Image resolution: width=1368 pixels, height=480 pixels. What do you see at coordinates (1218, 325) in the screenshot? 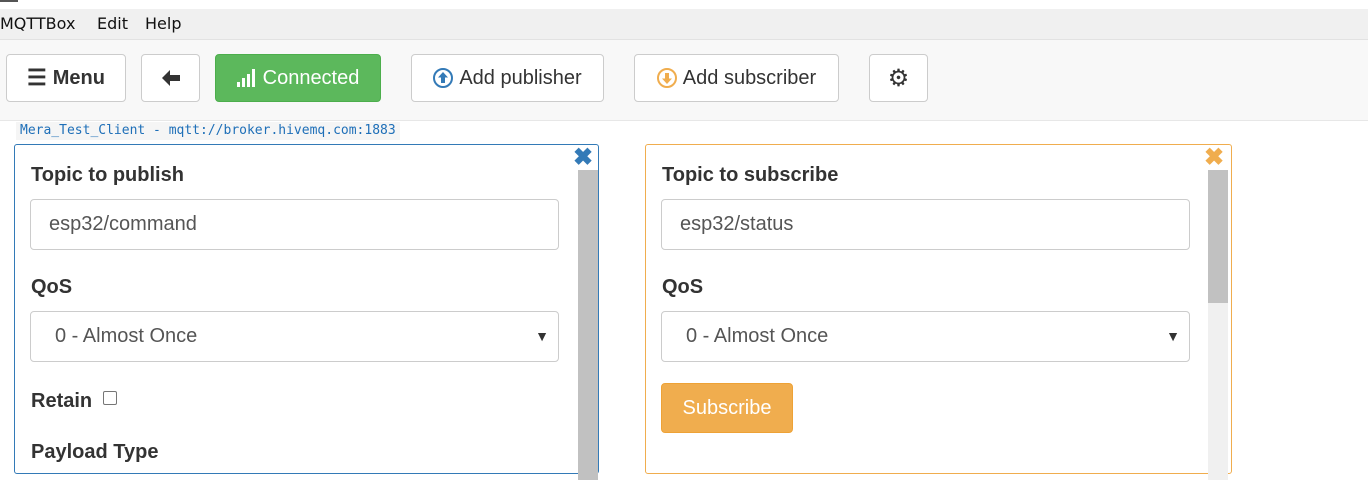
I see `subscriber-scrollbar` at bounding box center [1218, 325].